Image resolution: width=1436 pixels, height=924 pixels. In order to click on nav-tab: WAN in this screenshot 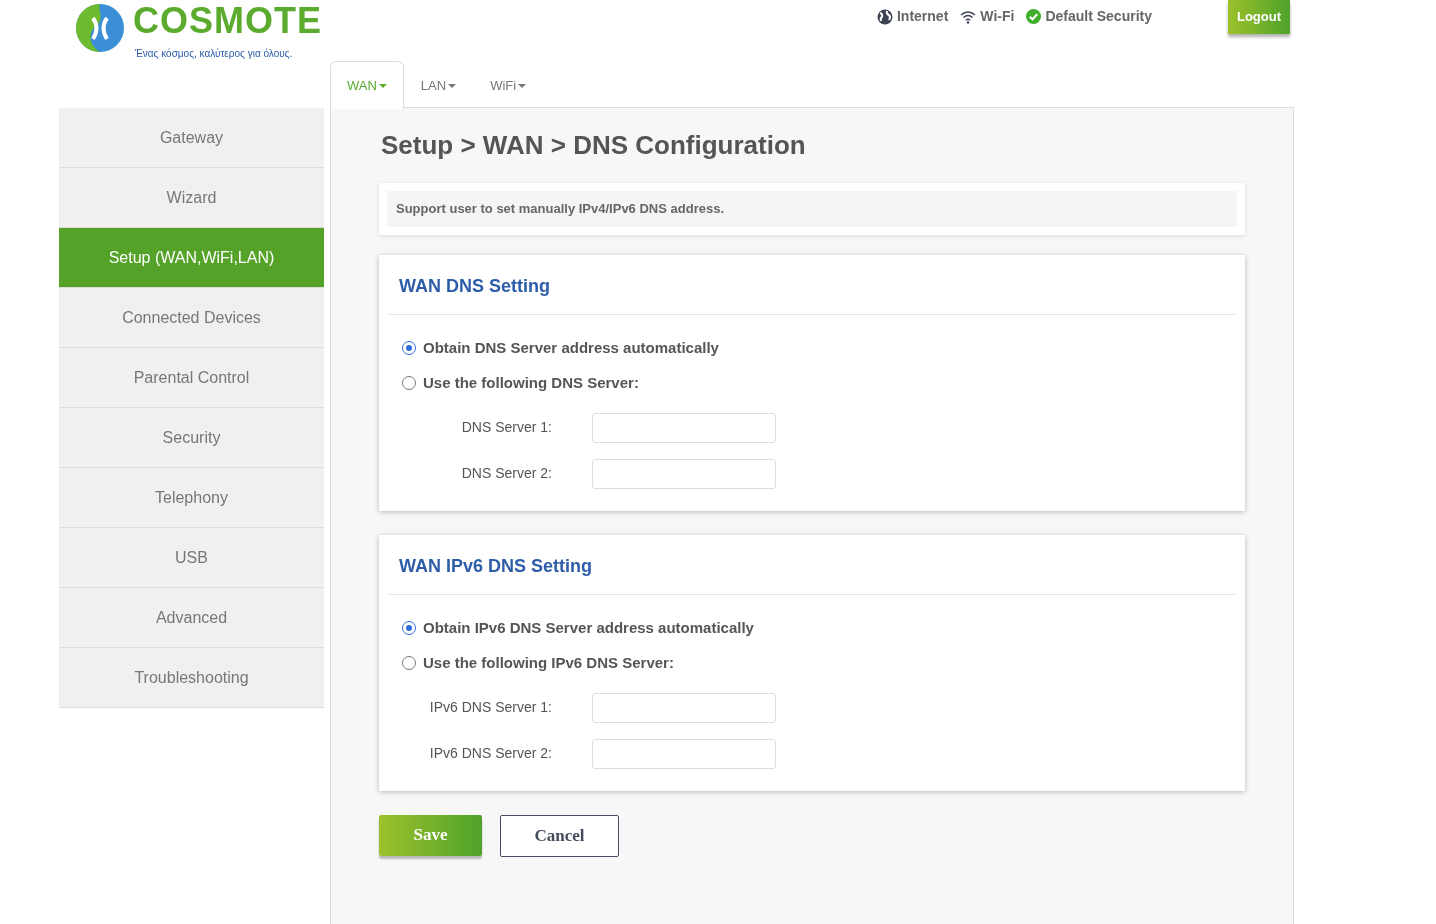, I will do `click(367, 84)`.